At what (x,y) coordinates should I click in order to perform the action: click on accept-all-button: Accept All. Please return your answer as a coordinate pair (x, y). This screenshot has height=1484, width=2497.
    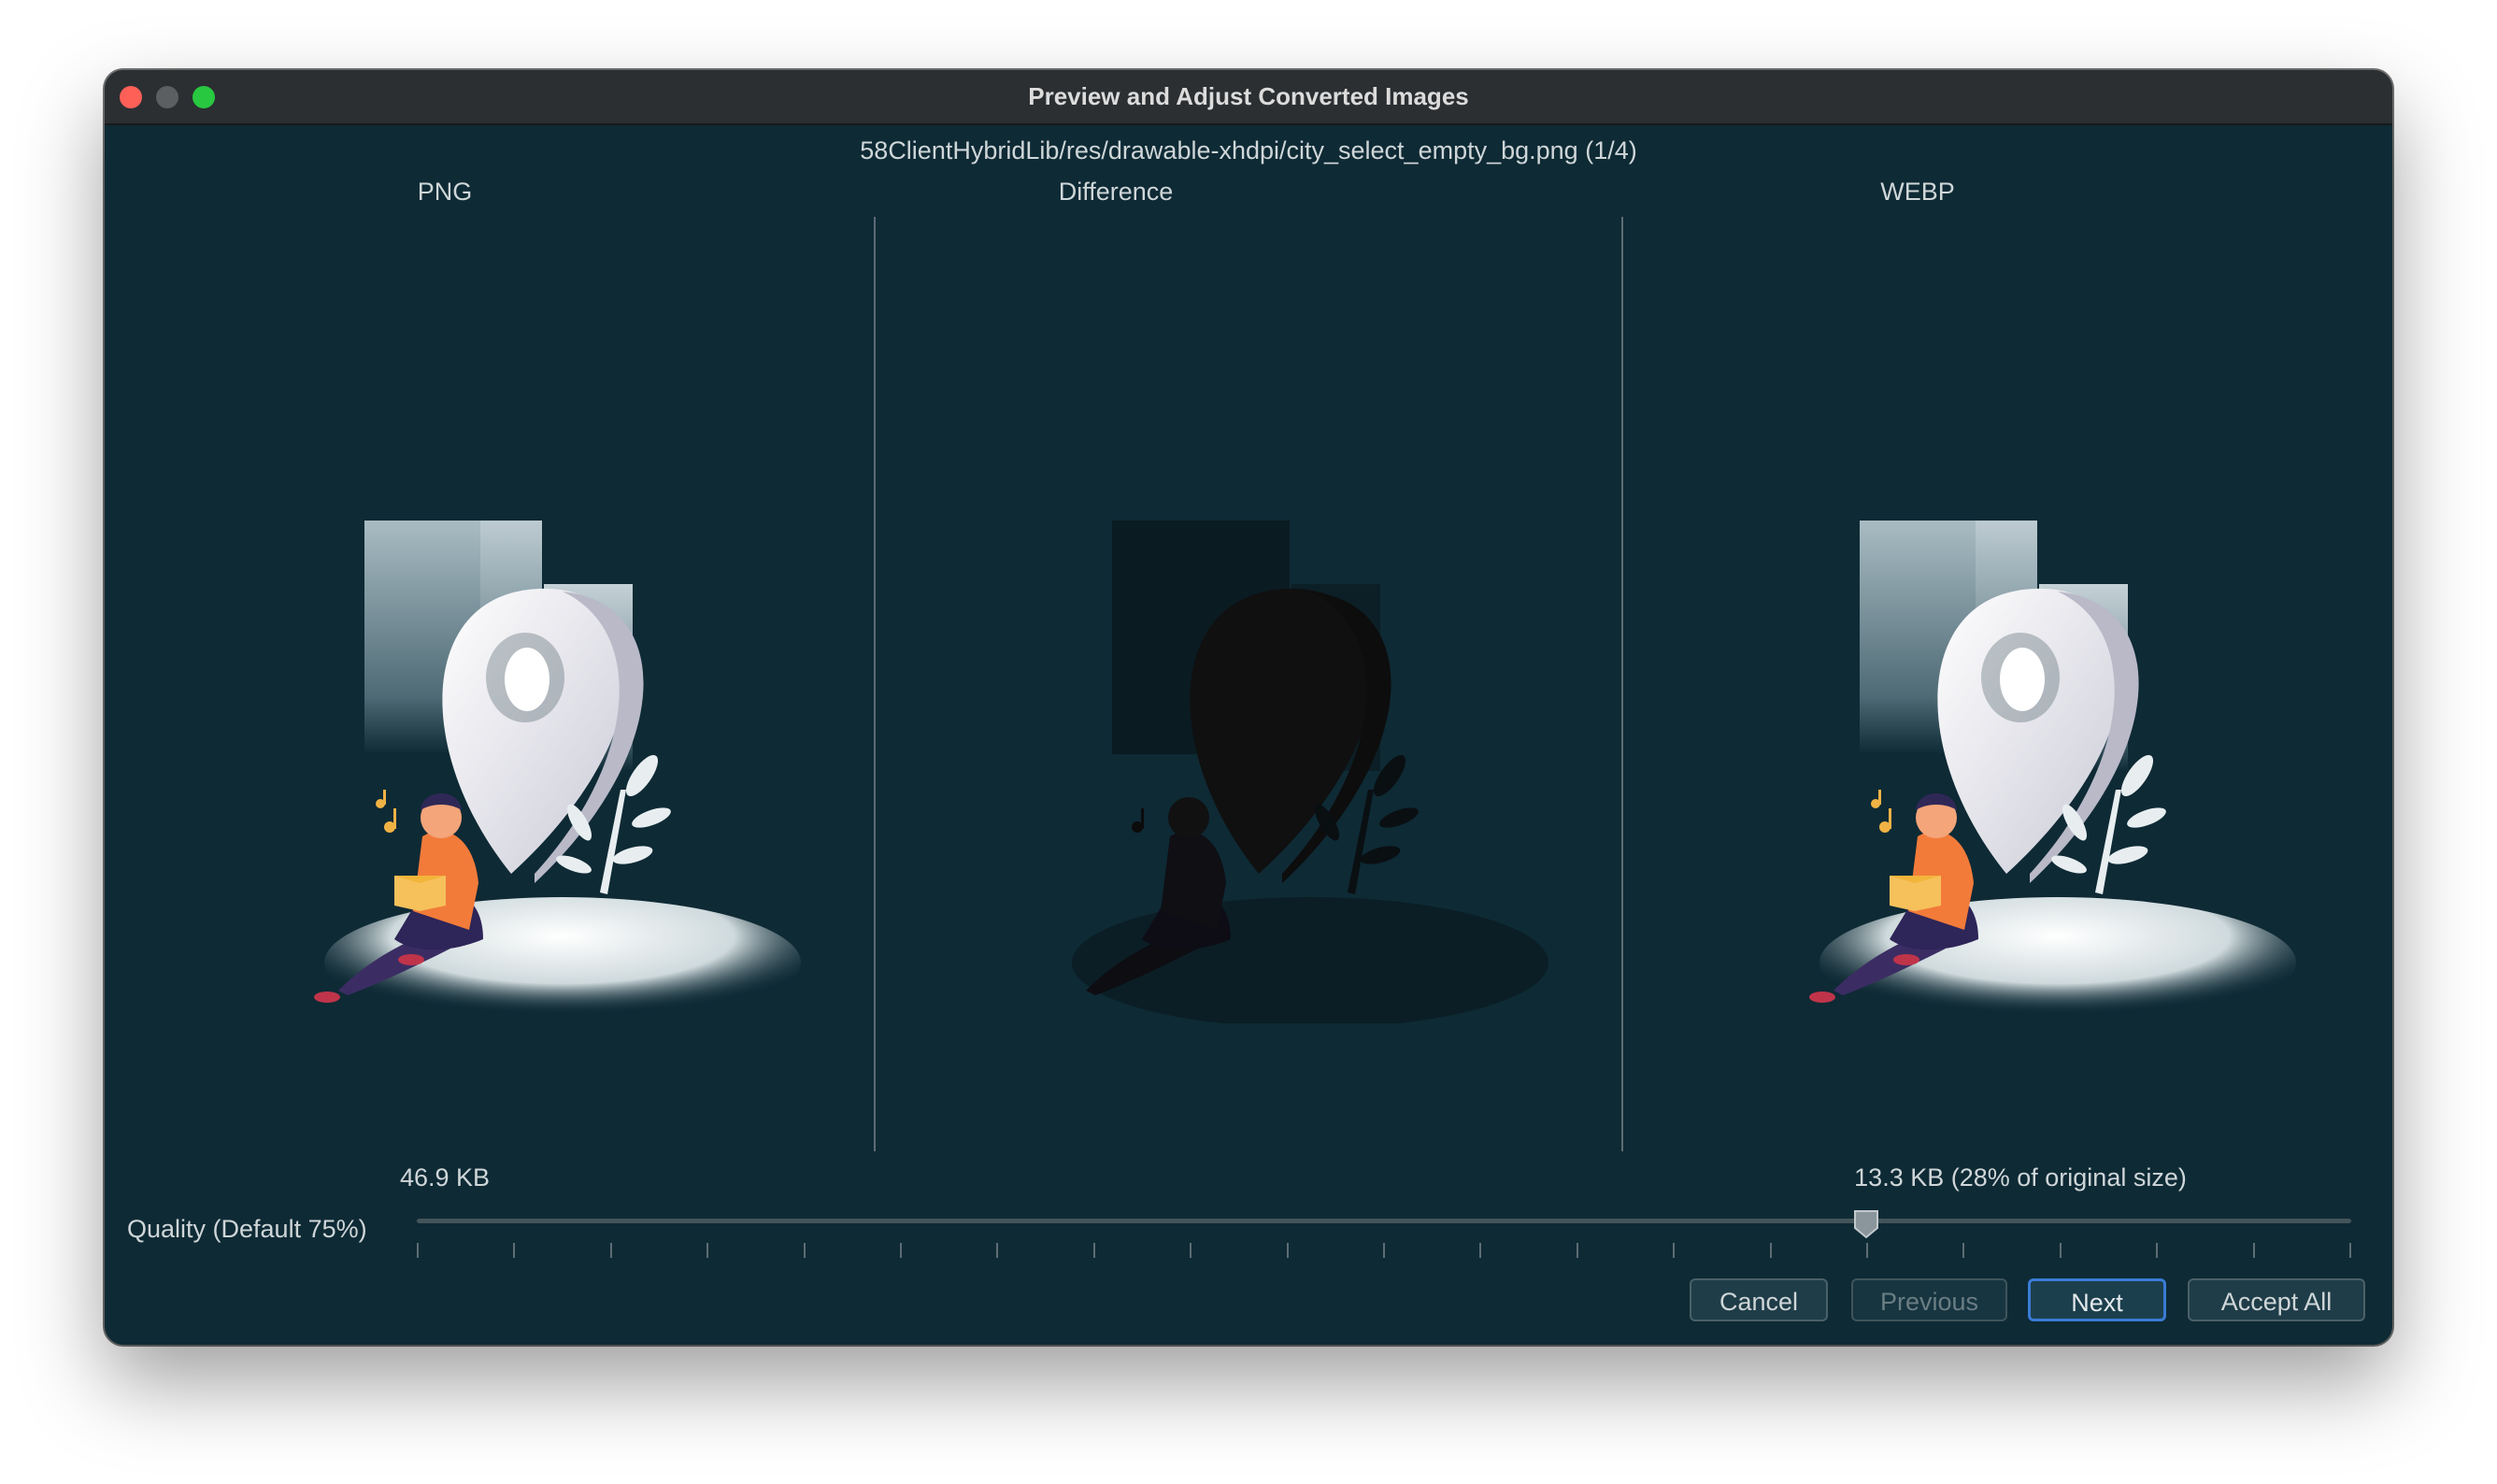
    Looking at the image, I should click on (2276, 1299).